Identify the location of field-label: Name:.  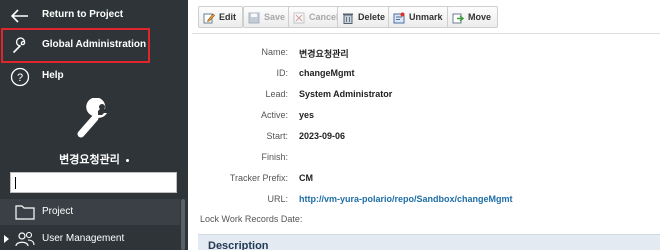
(274, 52).